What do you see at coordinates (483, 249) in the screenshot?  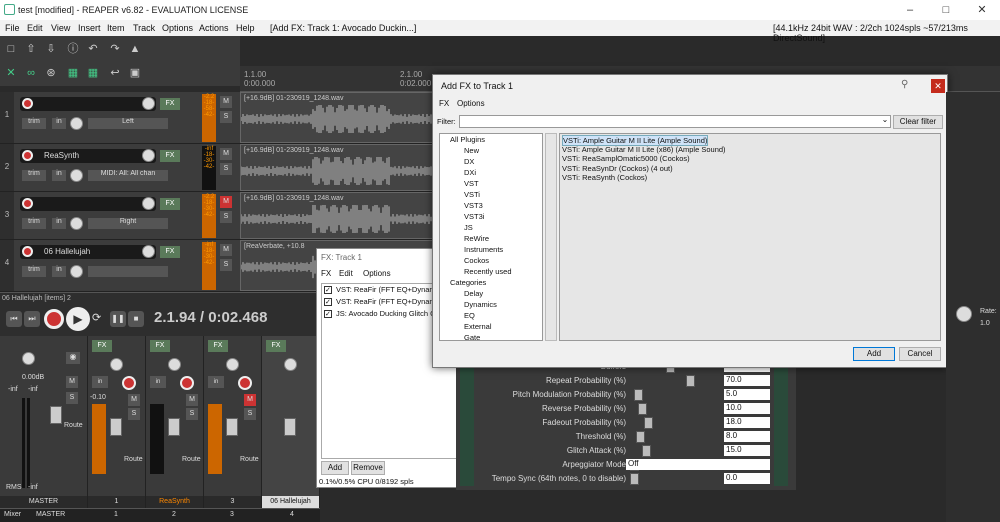 I see `tree-item: Instruments` at bounding box center [483, 249].